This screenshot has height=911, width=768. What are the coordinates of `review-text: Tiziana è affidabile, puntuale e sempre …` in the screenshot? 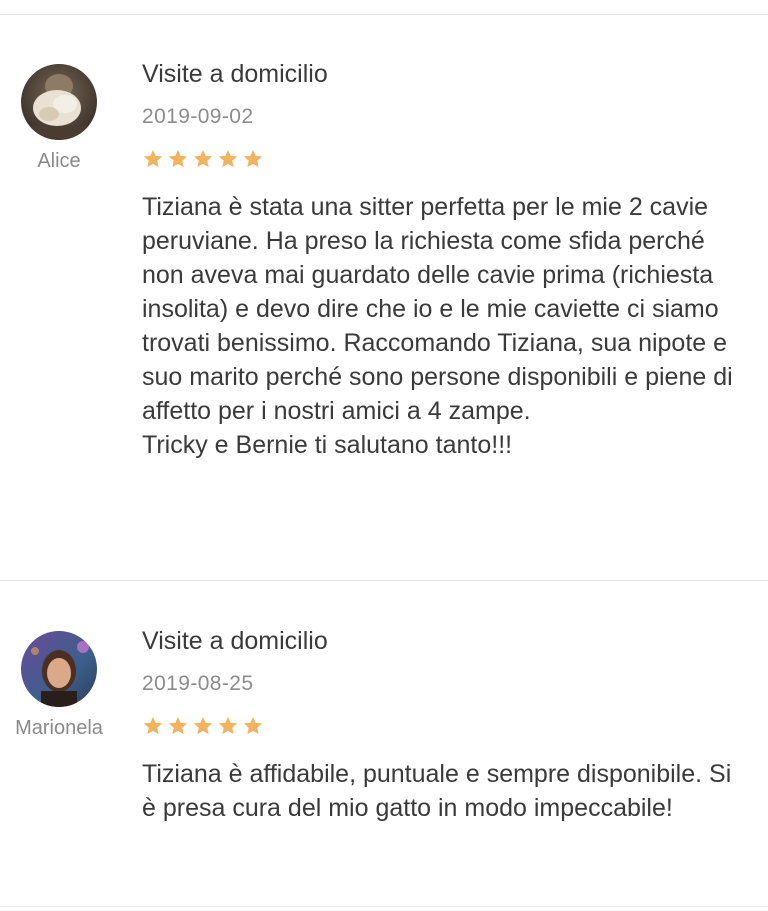 It's located at (437, 791).